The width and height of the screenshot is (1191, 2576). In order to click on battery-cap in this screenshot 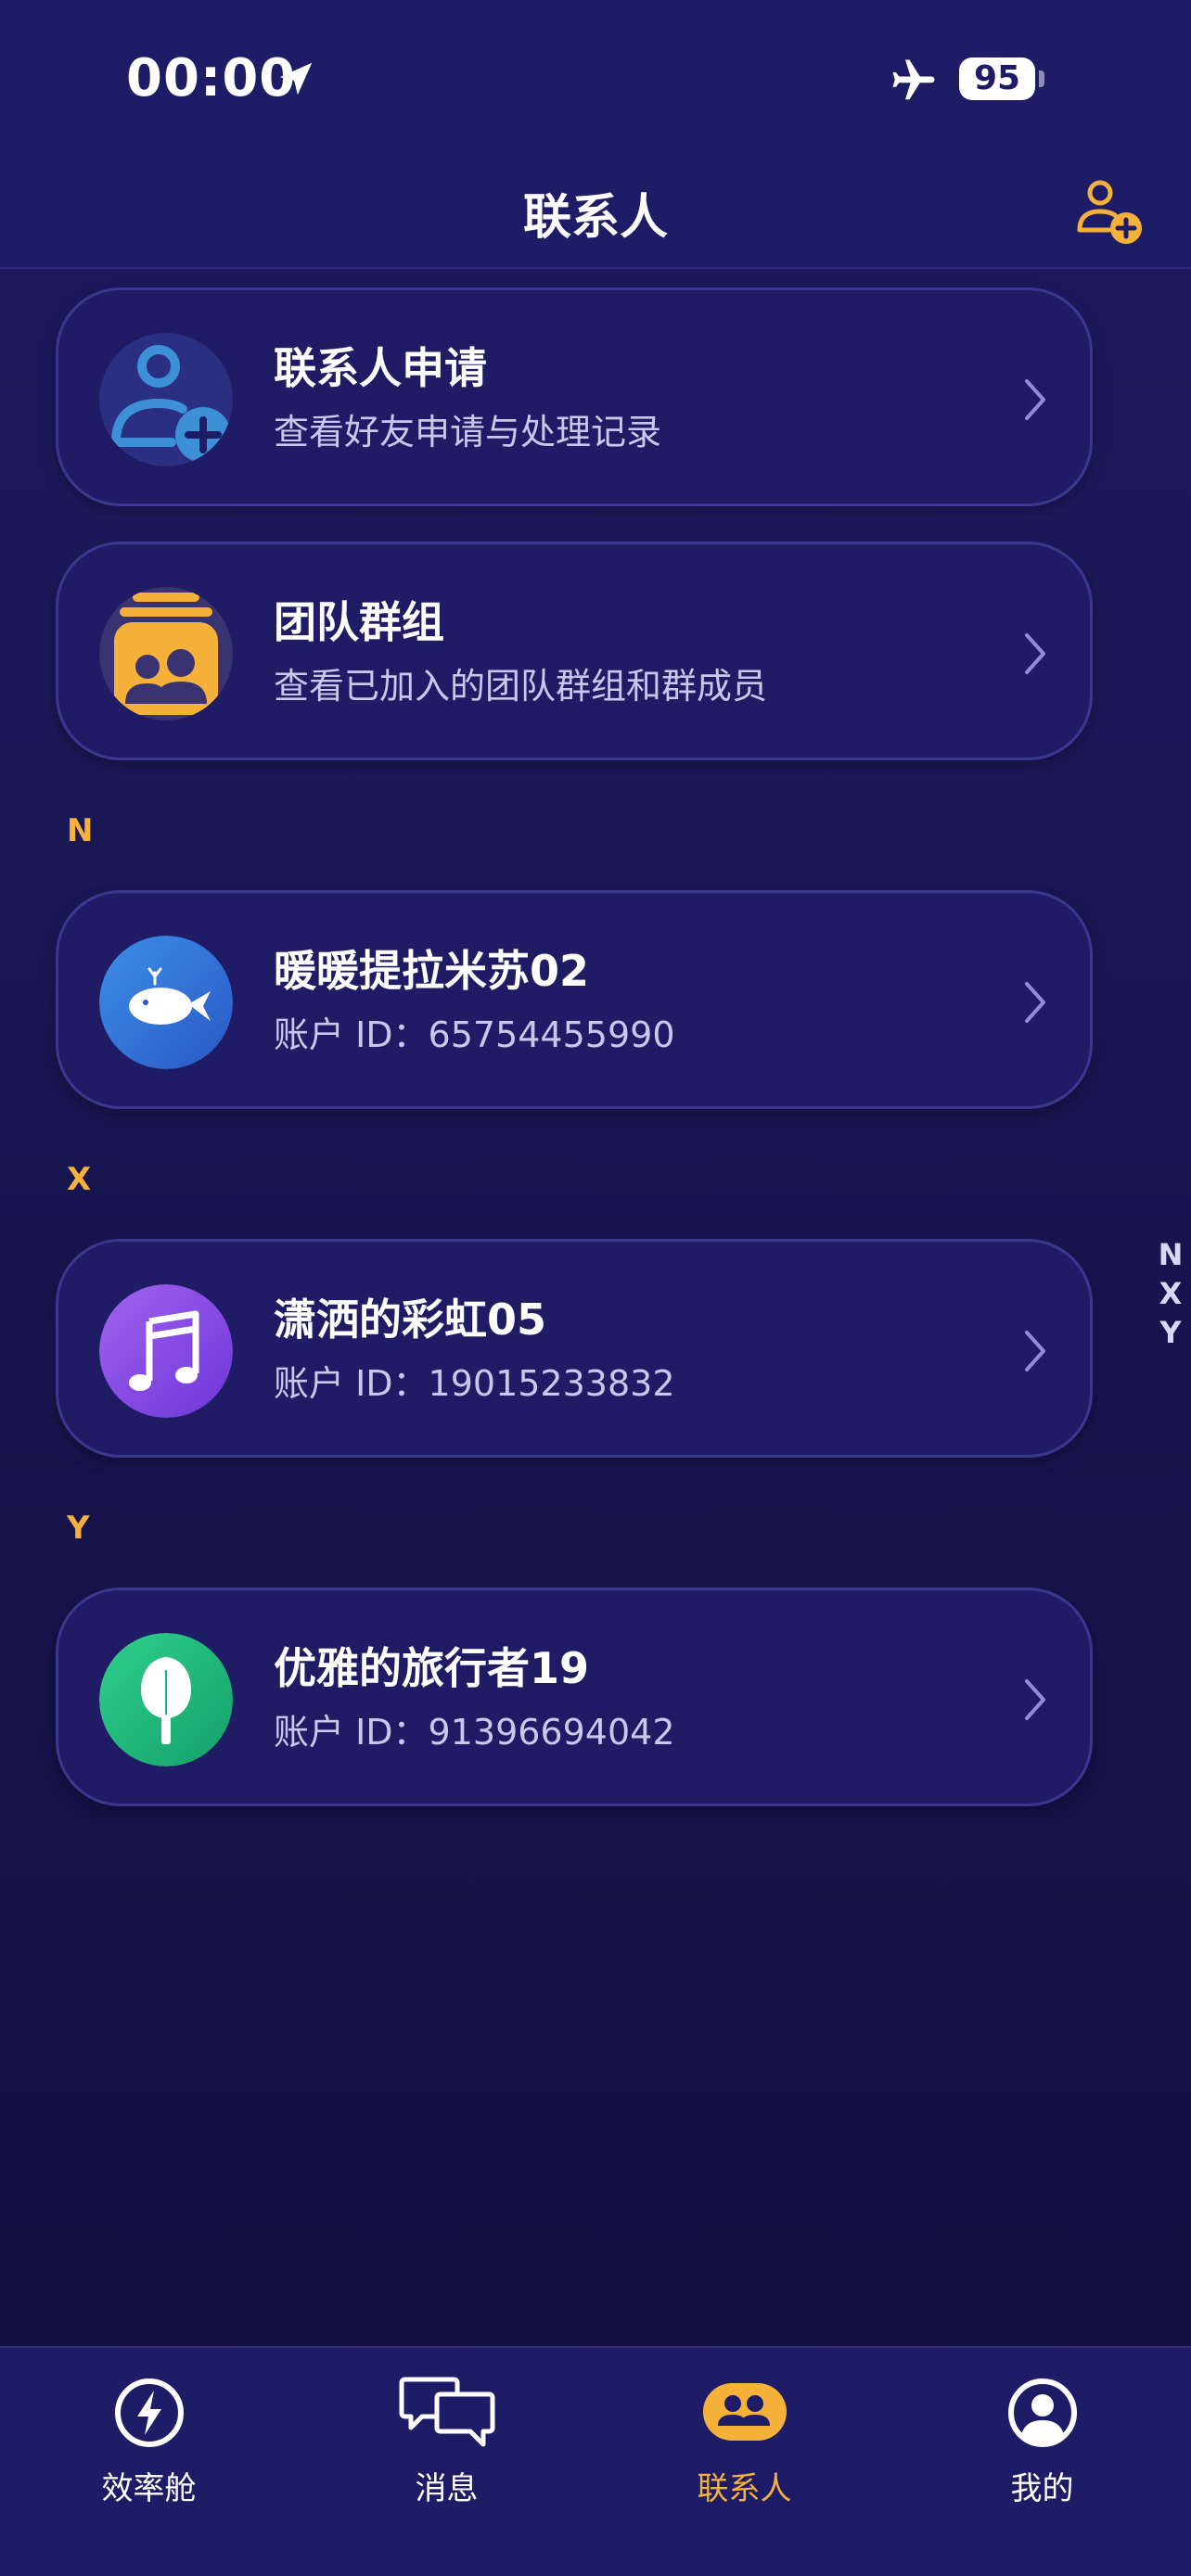, I will do `click(1041, 79)`.